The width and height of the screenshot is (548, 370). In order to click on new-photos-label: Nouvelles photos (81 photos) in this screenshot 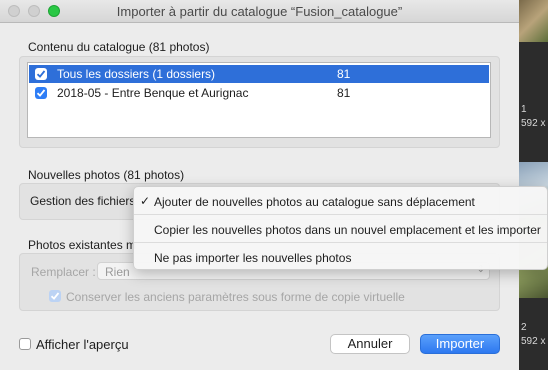, I will do `click(106, 175)`.